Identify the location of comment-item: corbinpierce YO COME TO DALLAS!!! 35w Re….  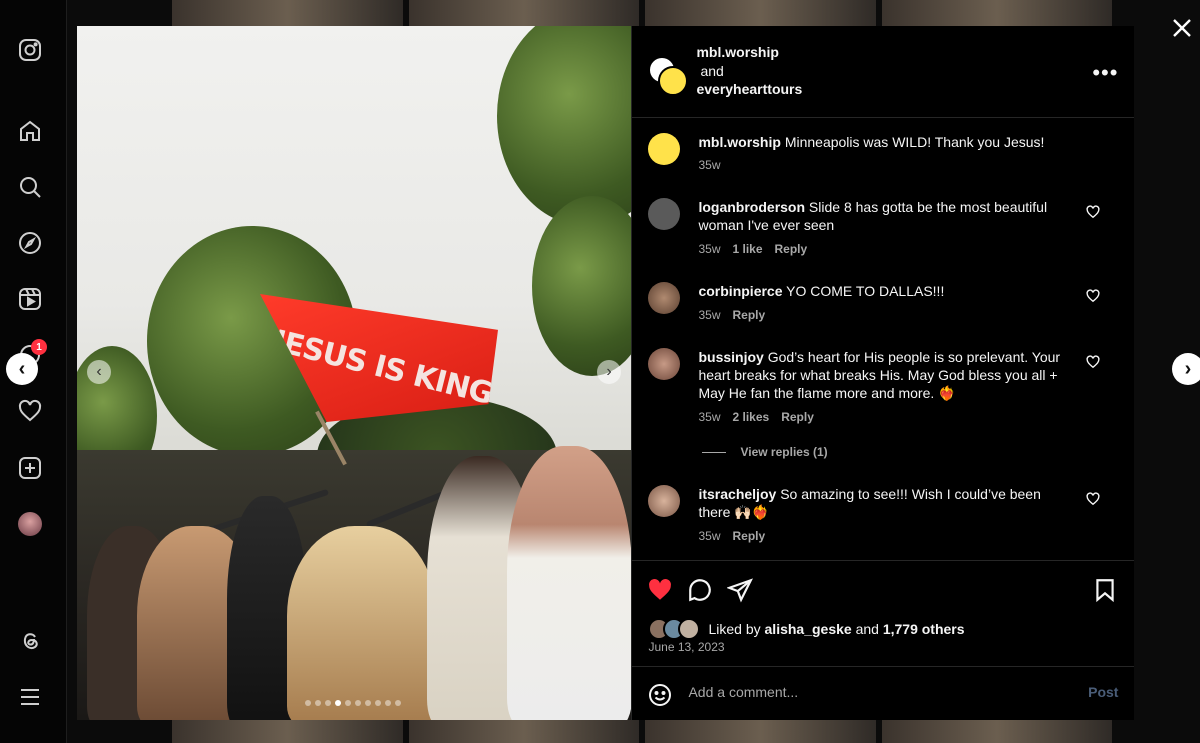
(883, 307).